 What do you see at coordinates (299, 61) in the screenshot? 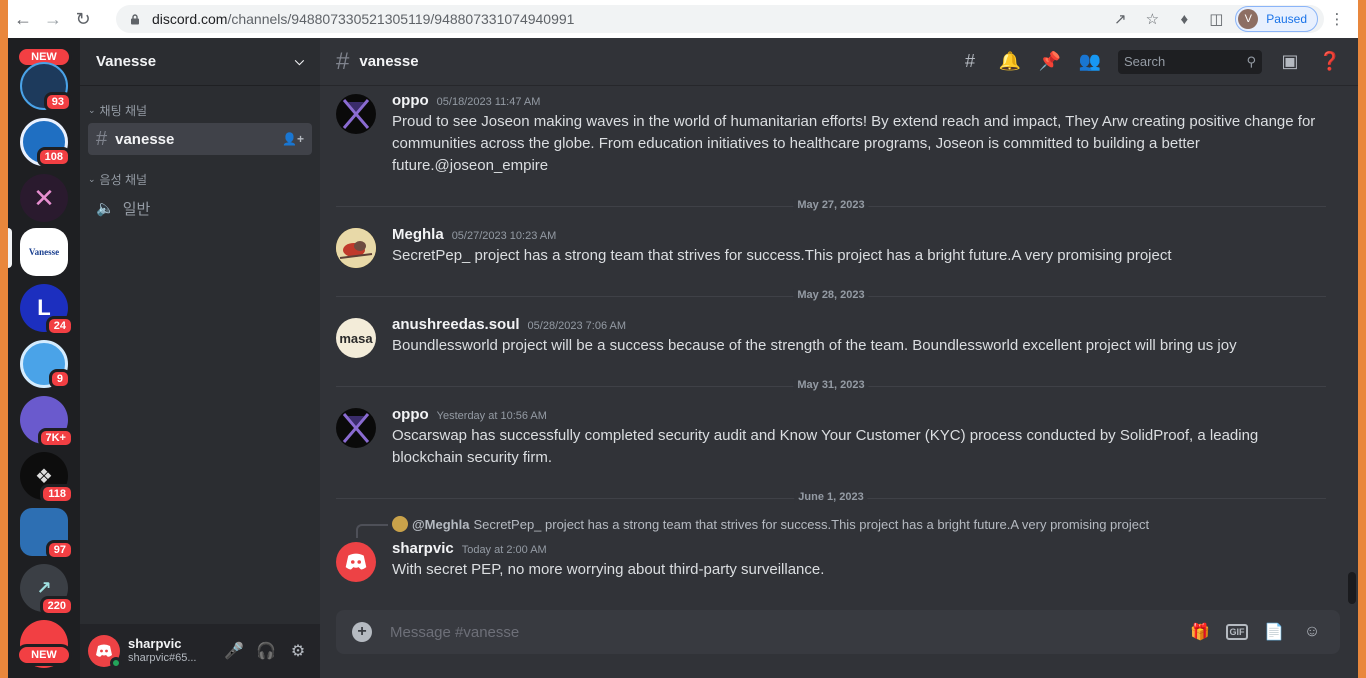
I see `chevron-down-icon: ⌵` at bounding box center [299, 61].